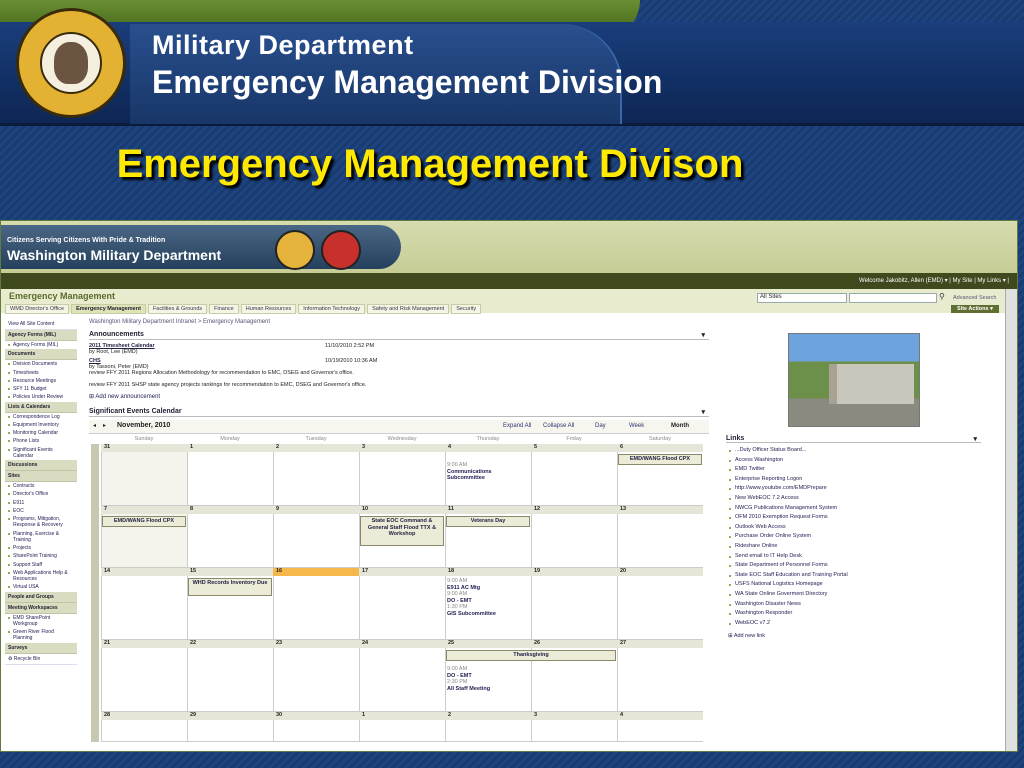  I want to click on tab-0: WMD Director's Office, so click(37, 309).